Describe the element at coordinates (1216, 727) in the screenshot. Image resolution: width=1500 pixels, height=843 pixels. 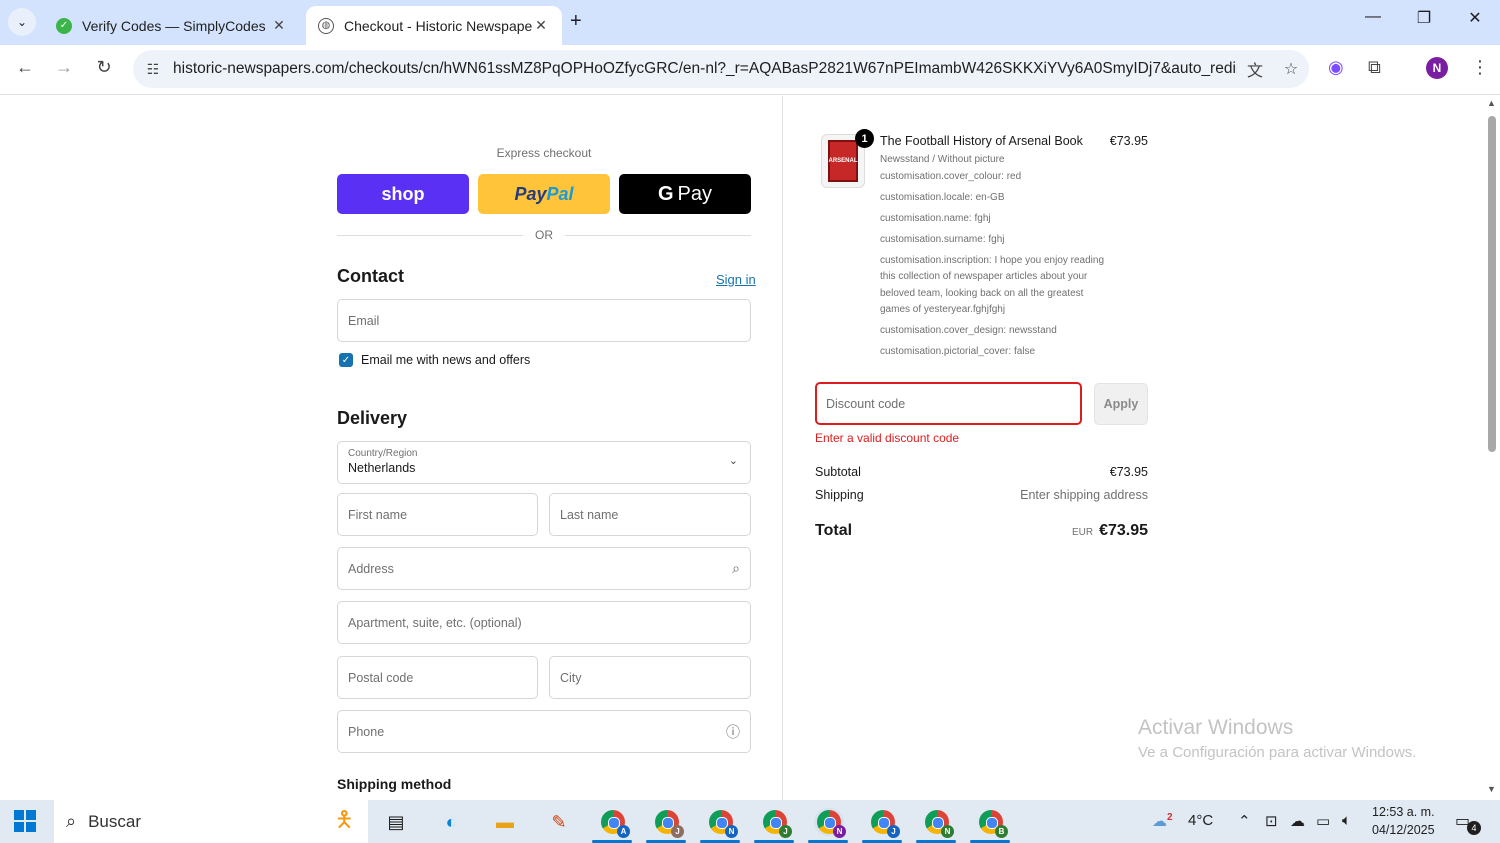
I see `watermark-title: Activar Windows` at that location.